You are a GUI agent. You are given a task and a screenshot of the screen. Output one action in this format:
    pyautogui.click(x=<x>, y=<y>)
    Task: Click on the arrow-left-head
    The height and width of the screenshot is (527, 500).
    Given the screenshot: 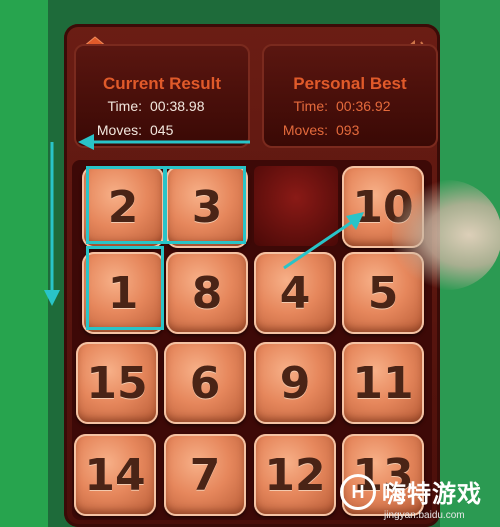 What is the action you would take?
    pyautogui.click(x=86, y=142)
    